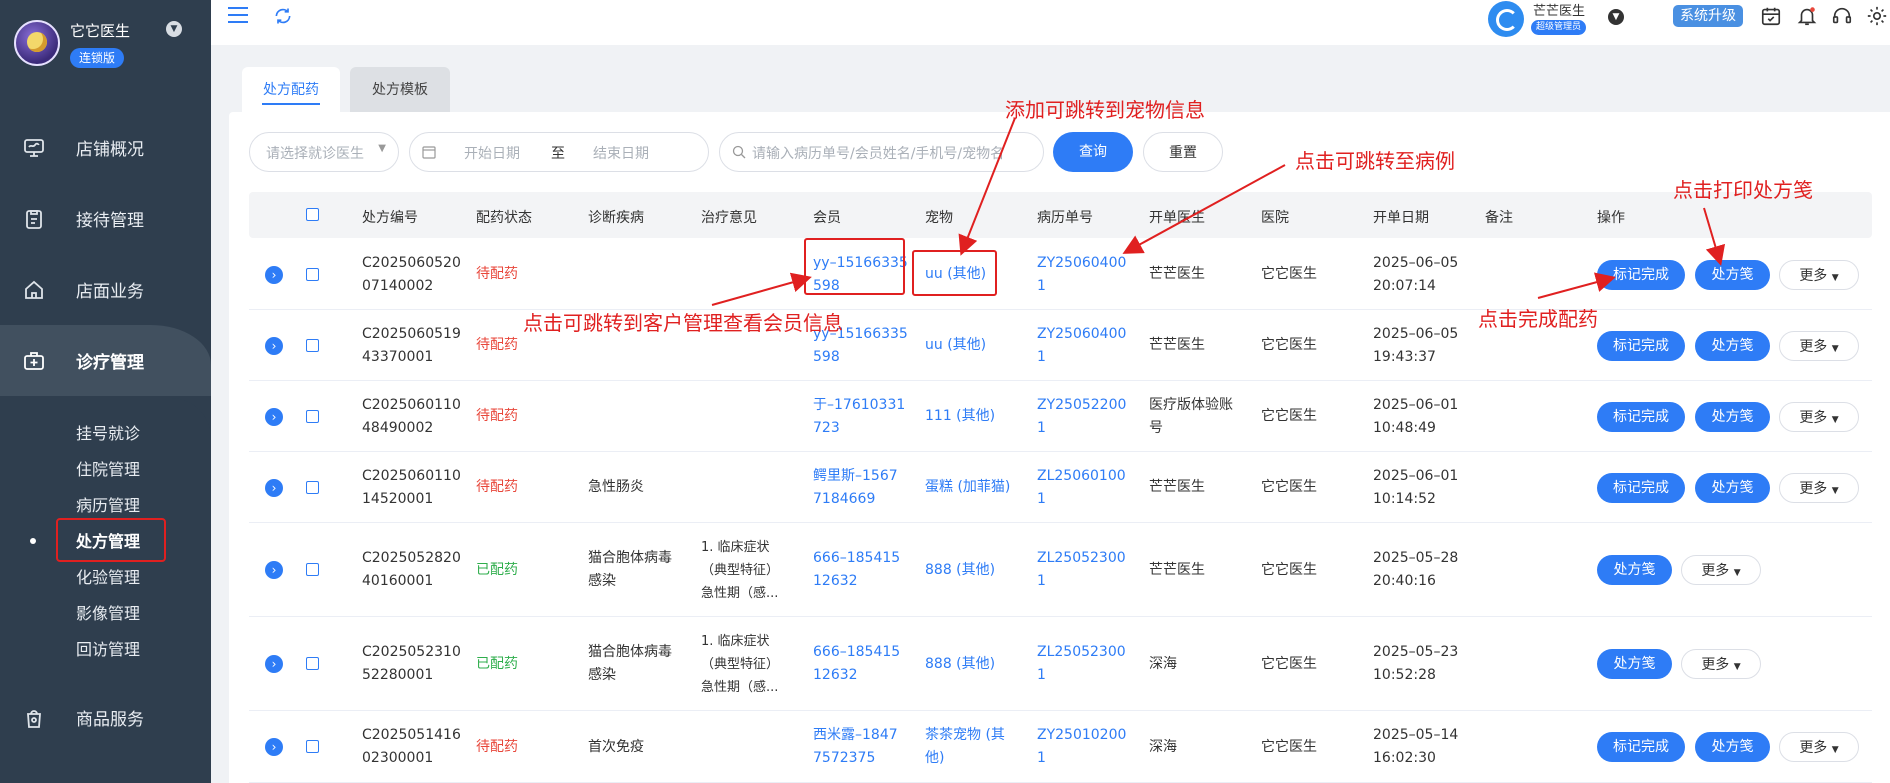 The image size is (1890, 783). Describe the element at coordinates (855, 747) in the screenshot. I see `member-link: 西米露–1847 7572375` at that location.